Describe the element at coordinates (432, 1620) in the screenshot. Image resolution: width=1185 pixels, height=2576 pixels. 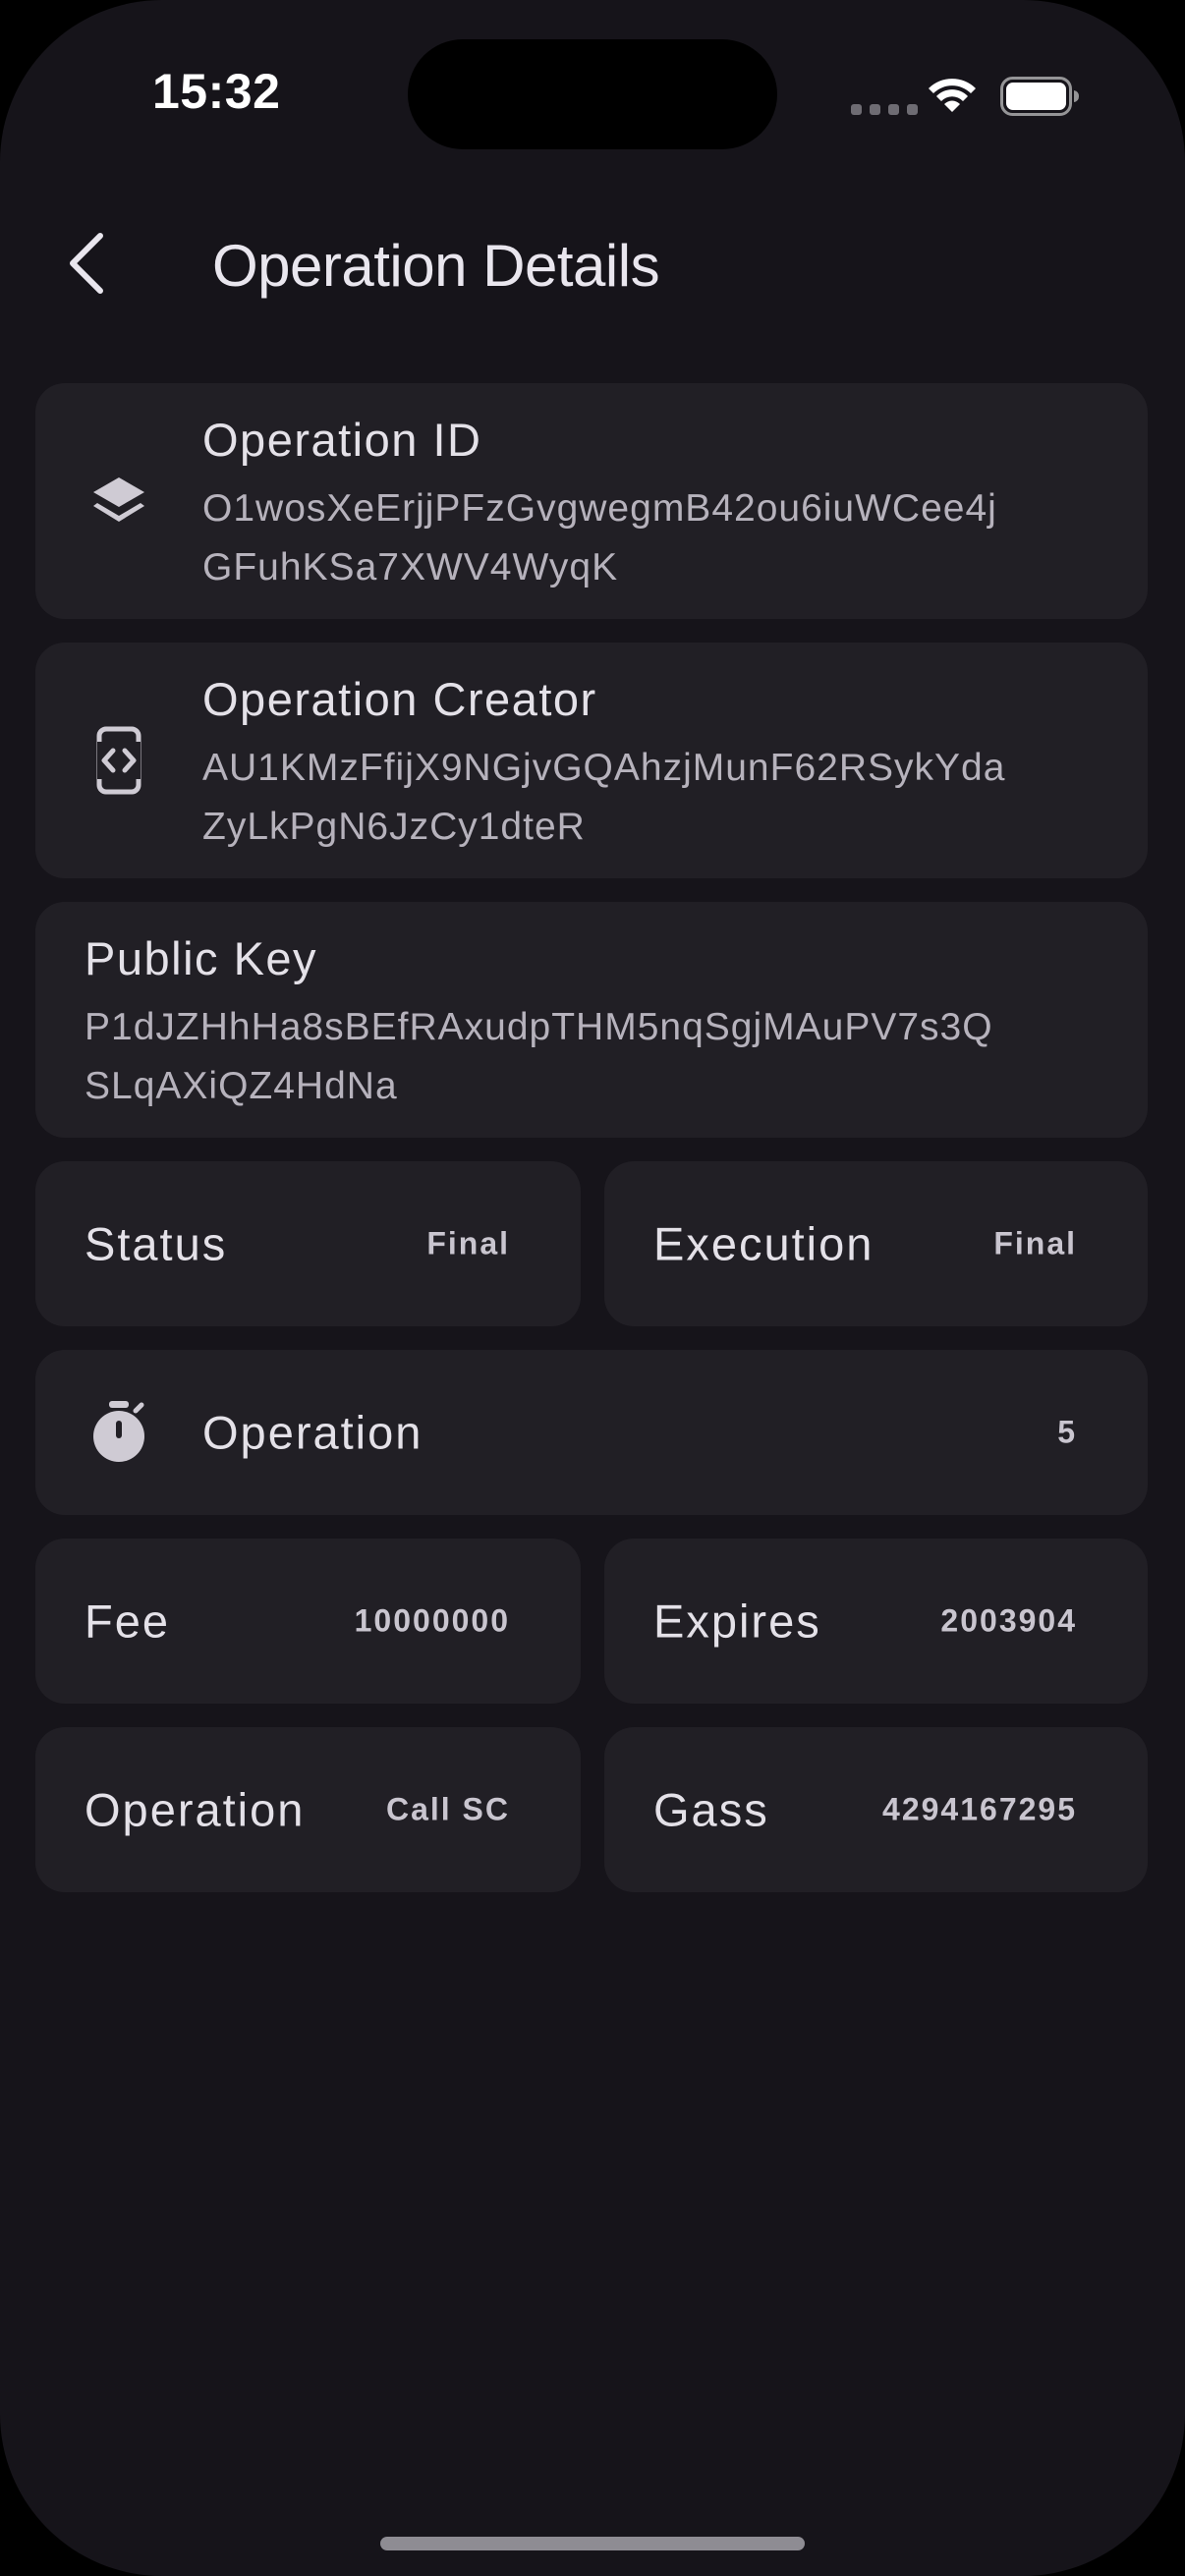
I see `fee-value: 10000000` at that location.